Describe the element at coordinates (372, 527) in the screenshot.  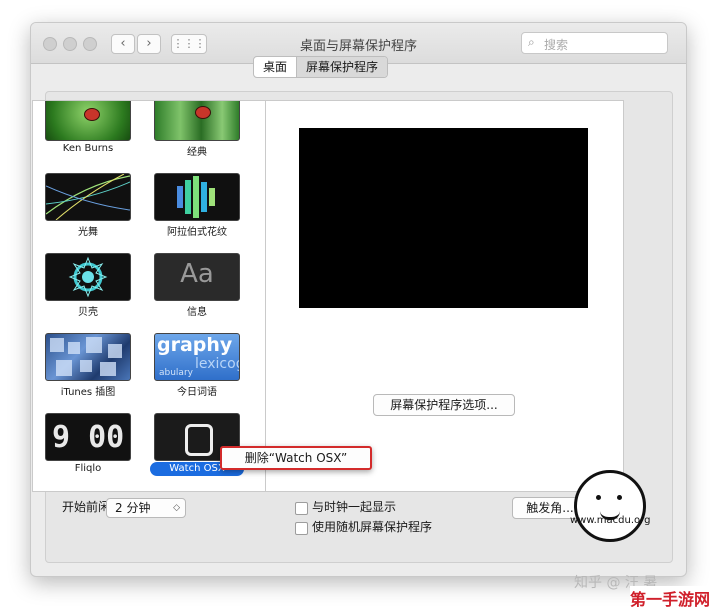
I see `random-screensaver-label: 使用随机屏幕保护程序` at that location.